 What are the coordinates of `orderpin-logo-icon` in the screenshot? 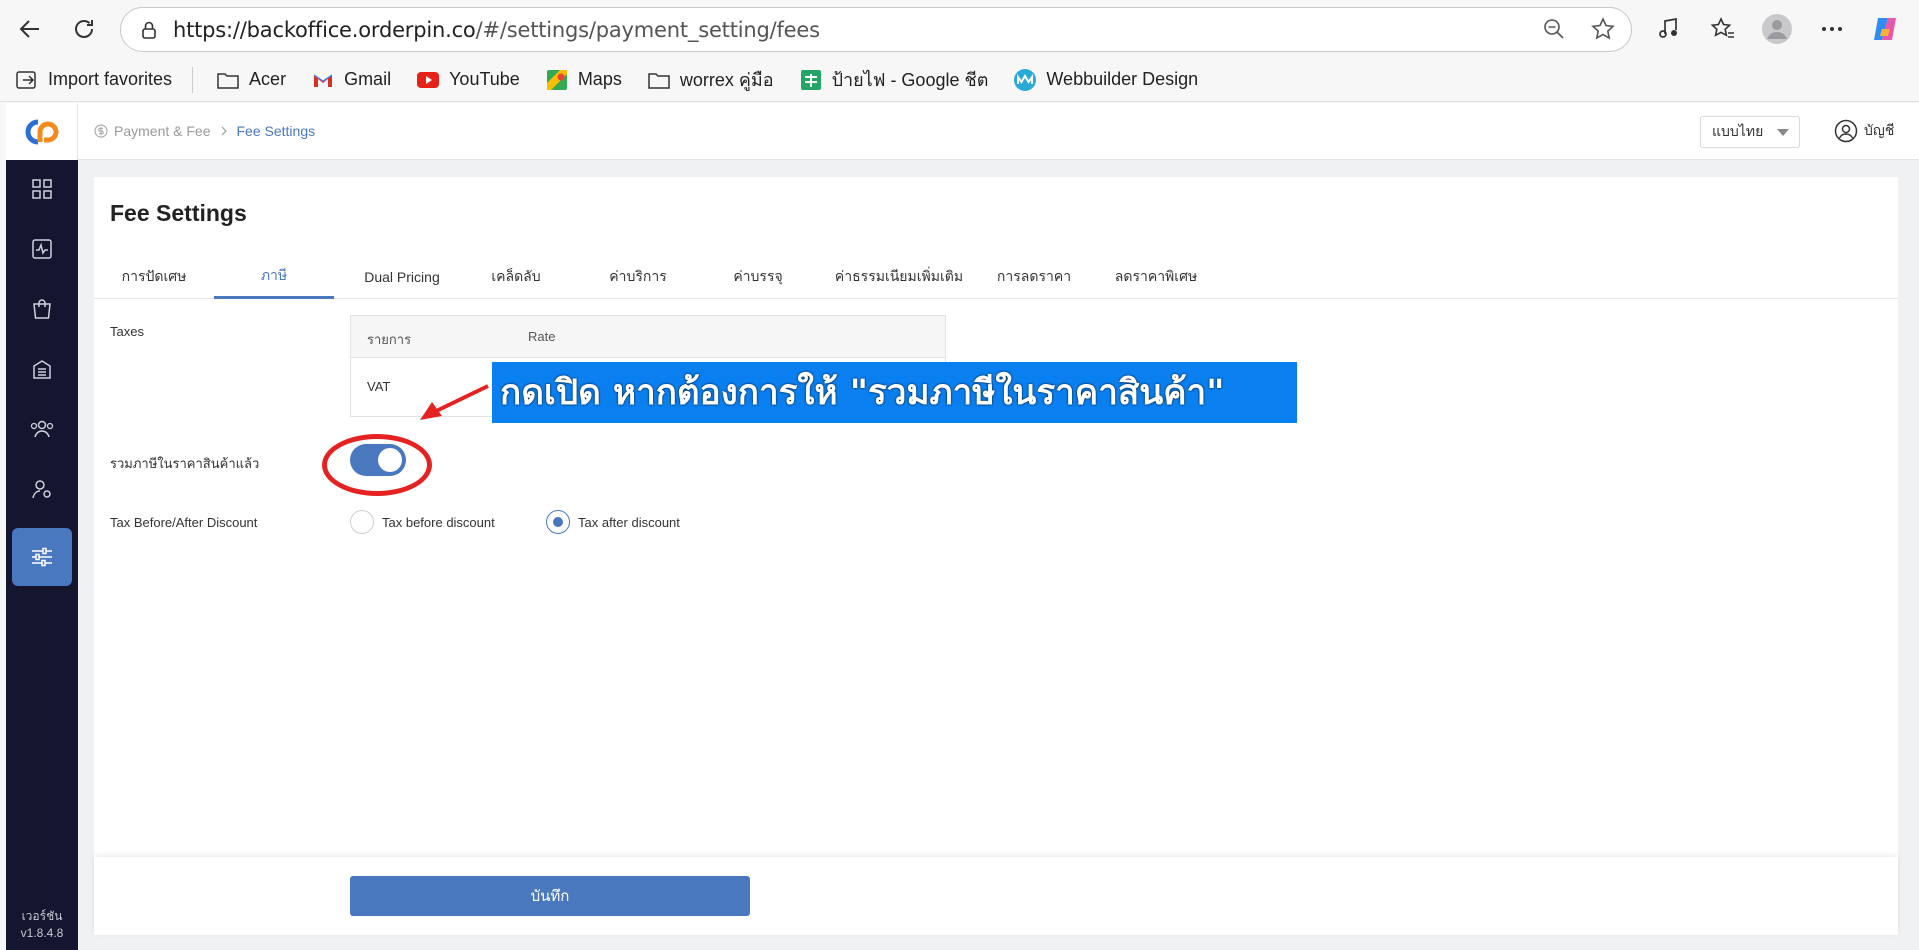 It's located at (41, 131).